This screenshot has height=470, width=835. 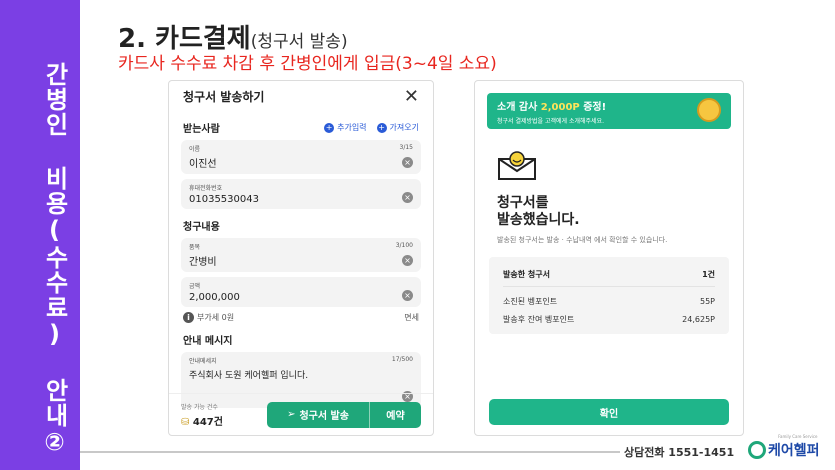 I want to click on name-field: 이름 3/15 이진선 ×, so click(x=301, y=157).